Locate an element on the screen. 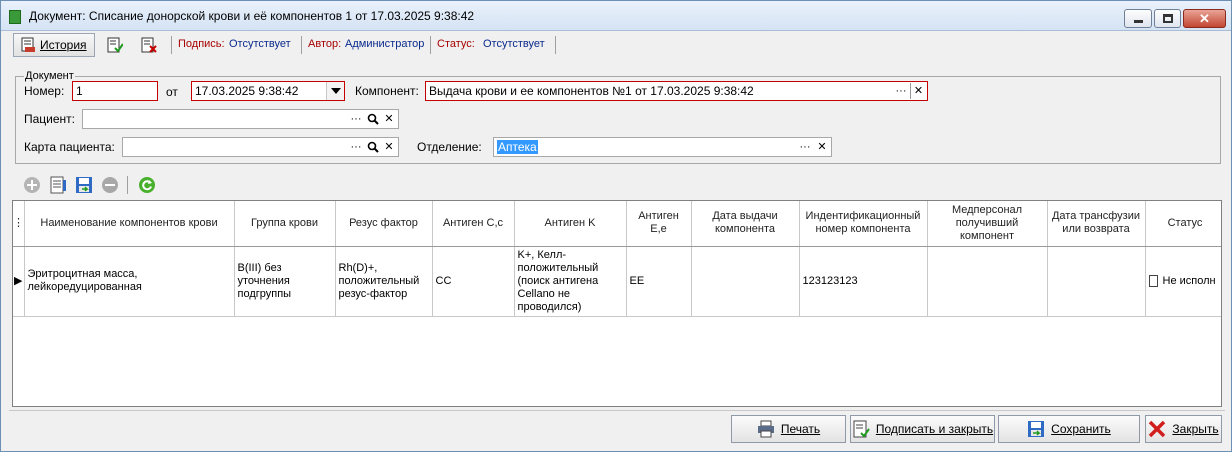  print-label: Печать is located at coordinates (800, 429).